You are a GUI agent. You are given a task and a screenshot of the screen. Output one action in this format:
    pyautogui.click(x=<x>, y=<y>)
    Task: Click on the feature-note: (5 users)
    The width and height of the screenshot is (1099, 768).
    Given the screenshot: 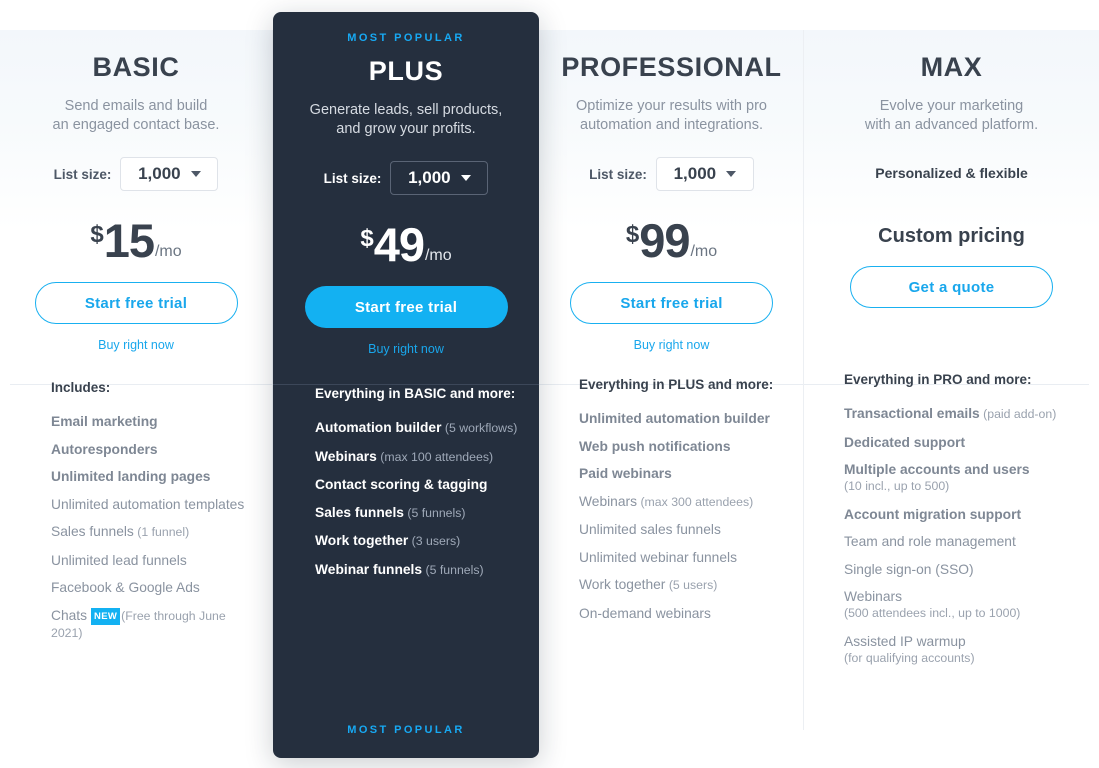 What is the action you would take?
    pyautogui.click(x=691, y=585)
    